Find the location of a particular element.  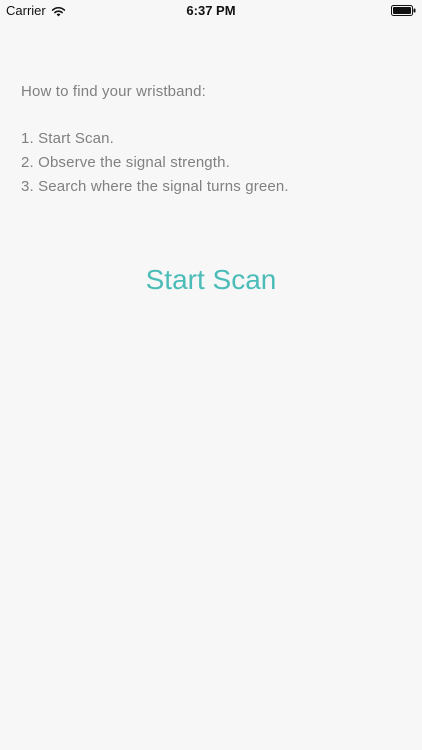

start-scan-button: Start Scan is located at coordinates (211, 280).